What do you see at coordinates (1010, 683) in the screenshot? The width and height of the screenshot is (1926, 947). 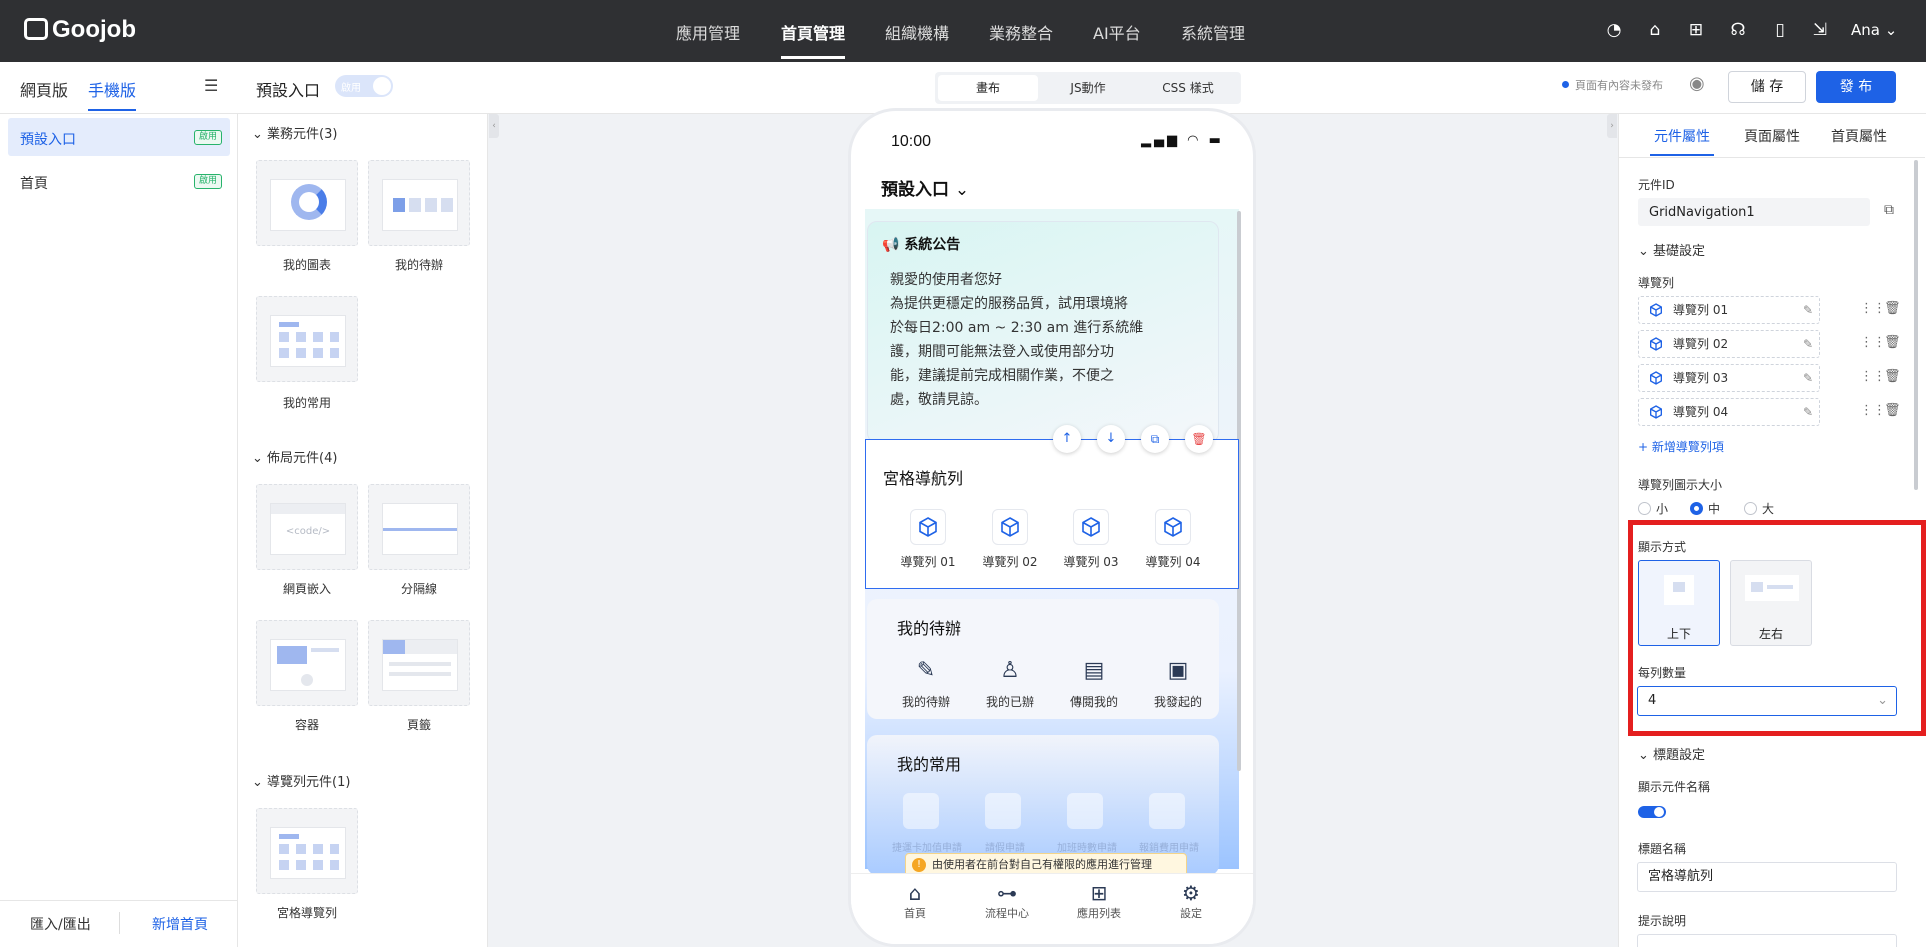 I see `todo-item: ♙ 我的已辦` at bounding box center [1010, 683].